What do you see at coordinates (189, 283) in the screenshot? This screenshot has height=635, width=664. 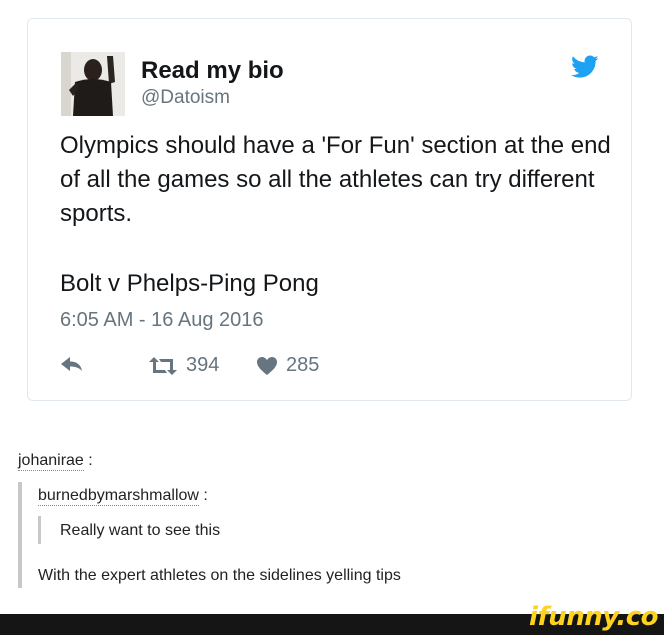 I see `tweet-text-second-paragraph: Bolt v Phelps-Ping Pong` at bounding box center [189, 283].